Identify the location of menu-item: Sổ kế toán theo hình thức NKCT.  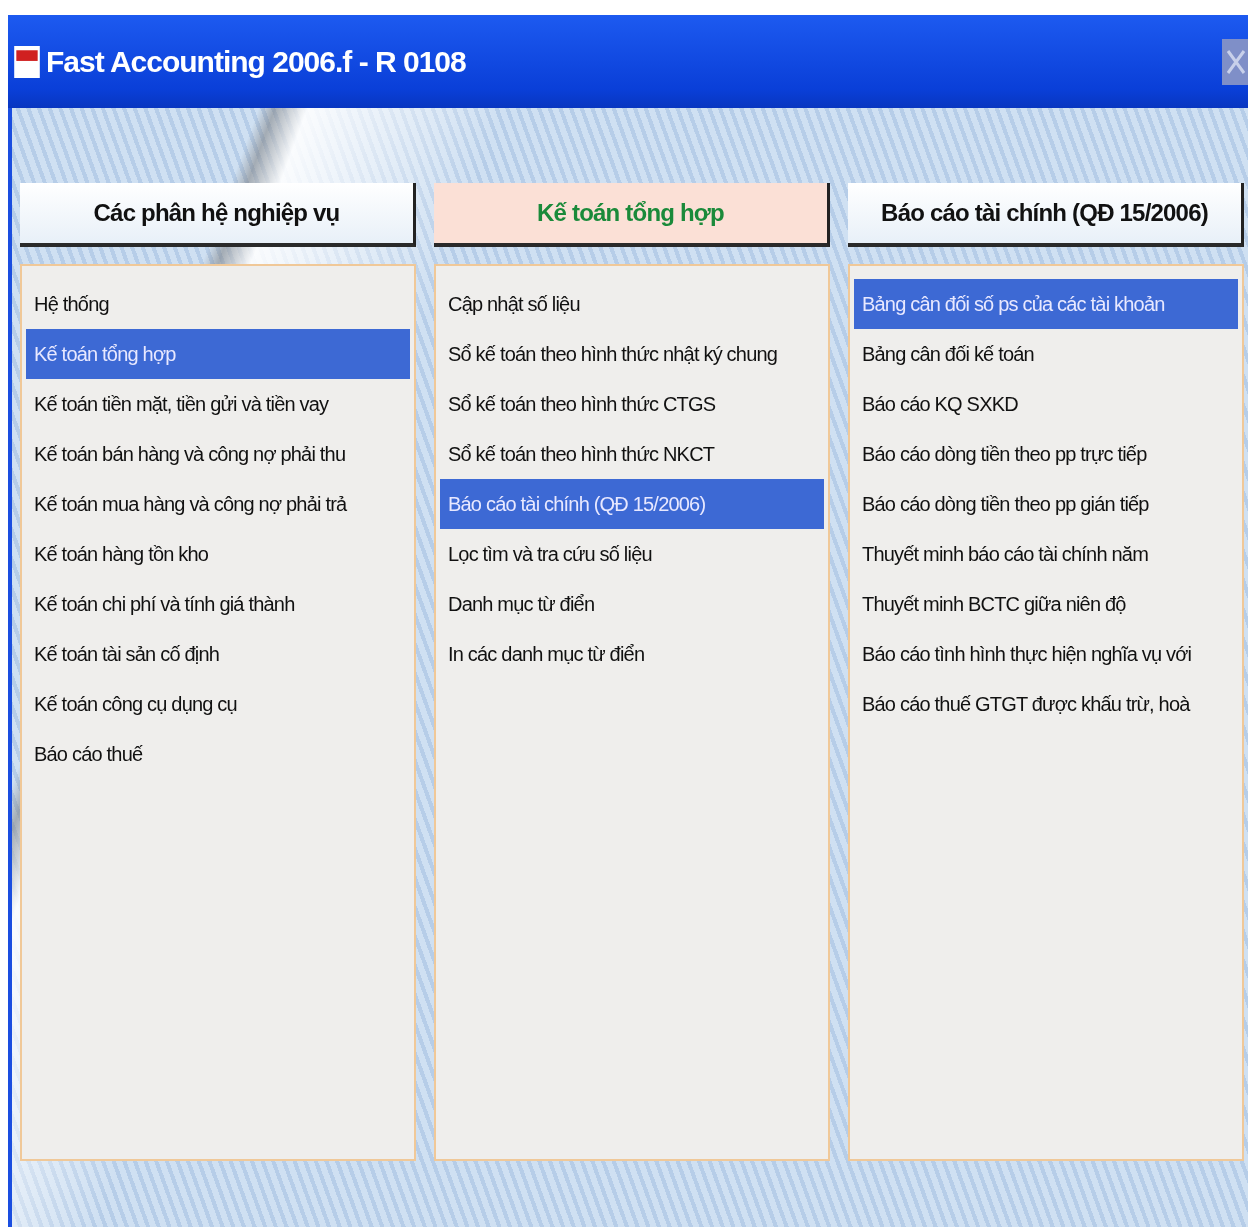
(632, 454).